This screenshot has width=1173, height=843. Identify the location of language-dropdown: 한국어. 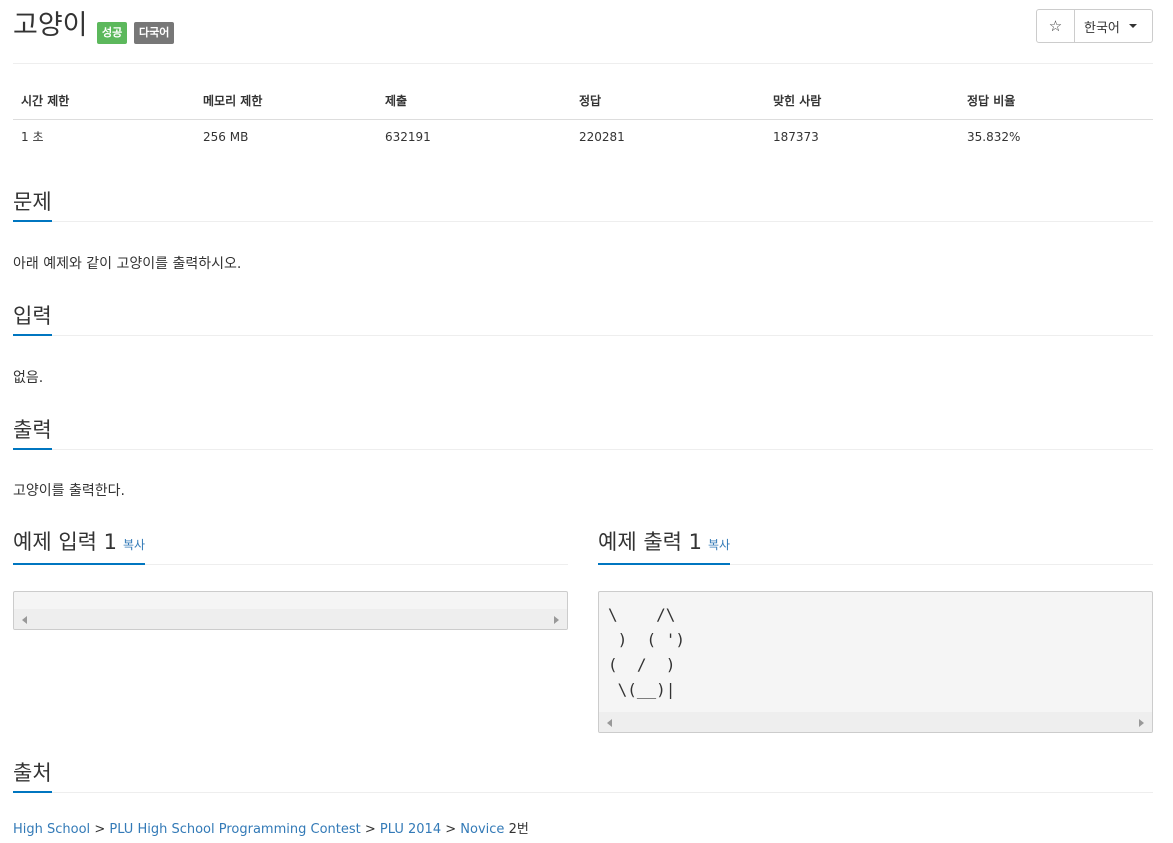
(1113, 26).